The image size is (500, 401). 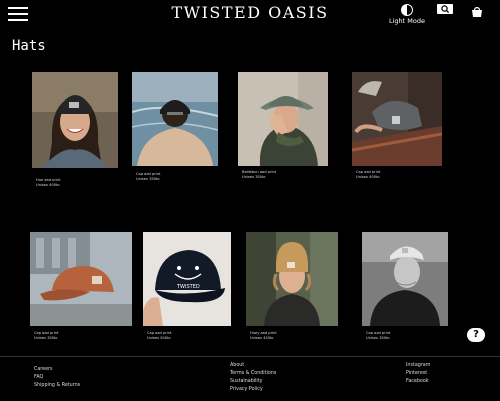 I want to click on product-card: Cap aad print Unisex 400kr., so click(x=397, y=132).